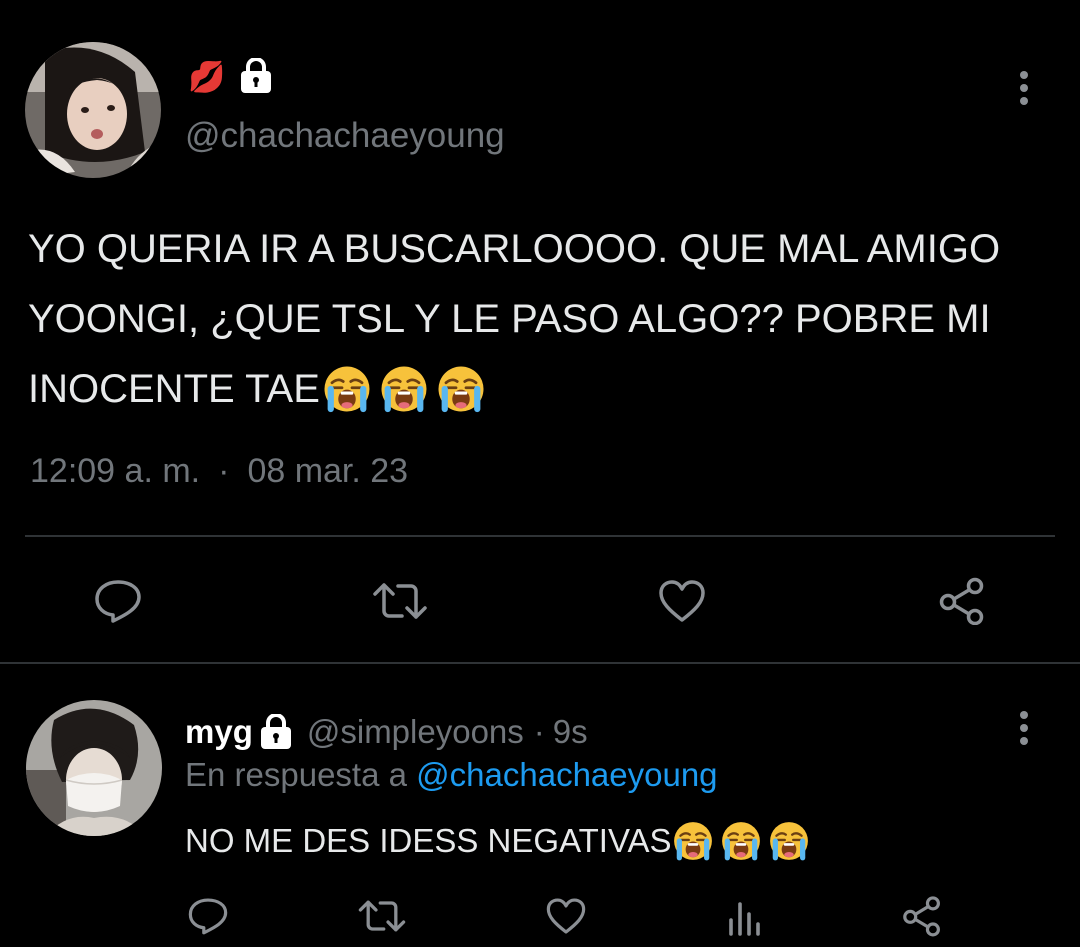 The image size is (1080, 947). I want to click on reply-button, so click(118, 601).